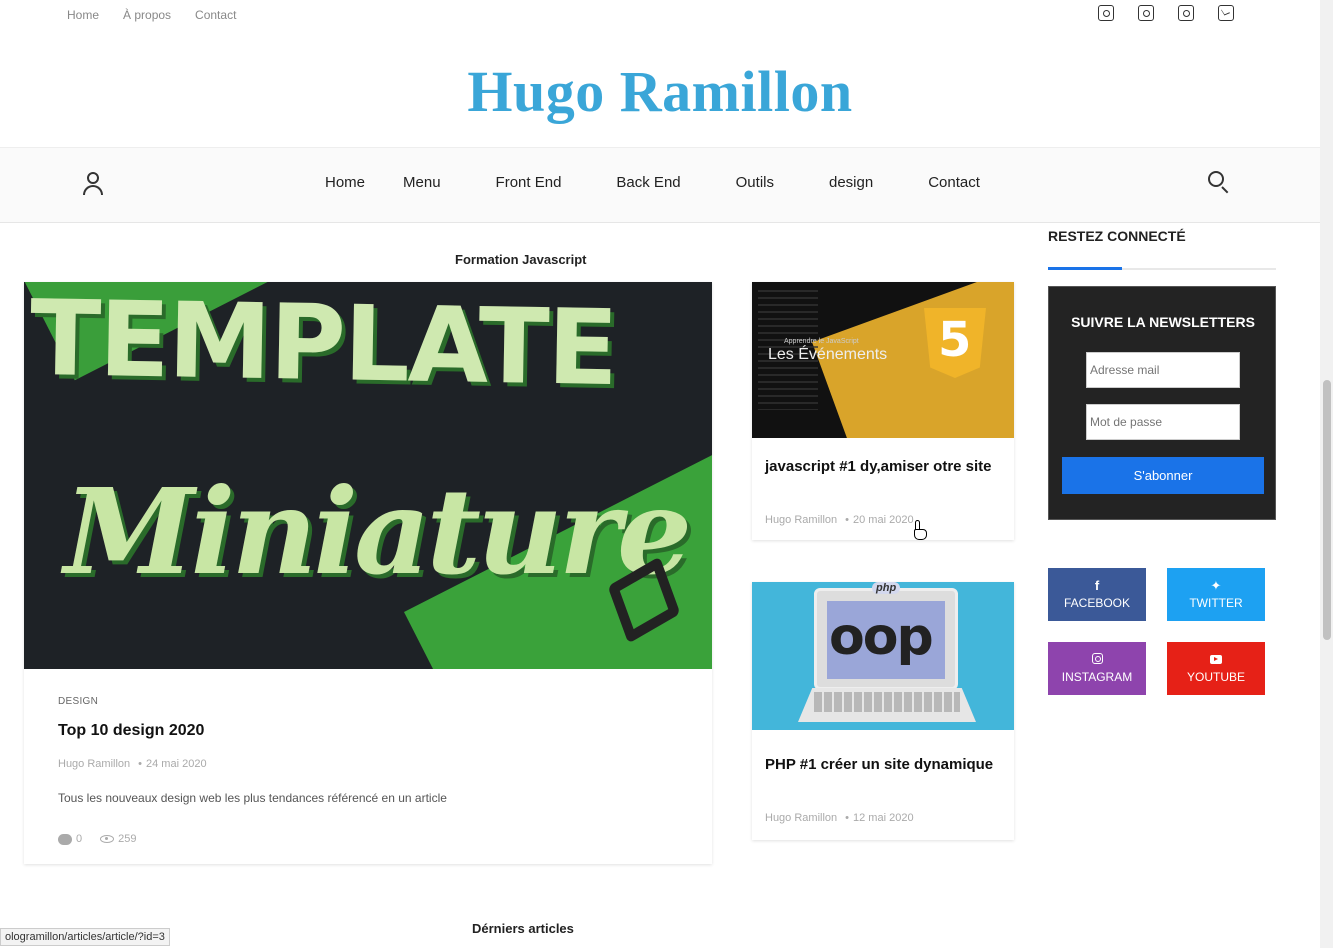 The image size is (1333, 948). Describe the element at coordinates (1162, 403) in the screenshot. I see `newsletter-widget: SUIVRE LA NEWSLETTERS S'abonner` at that location.